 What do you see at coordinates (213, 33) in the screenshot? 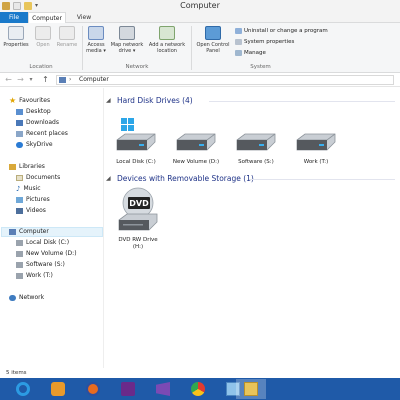
I see `control-panel-icon` at bounding box center [213, 33].